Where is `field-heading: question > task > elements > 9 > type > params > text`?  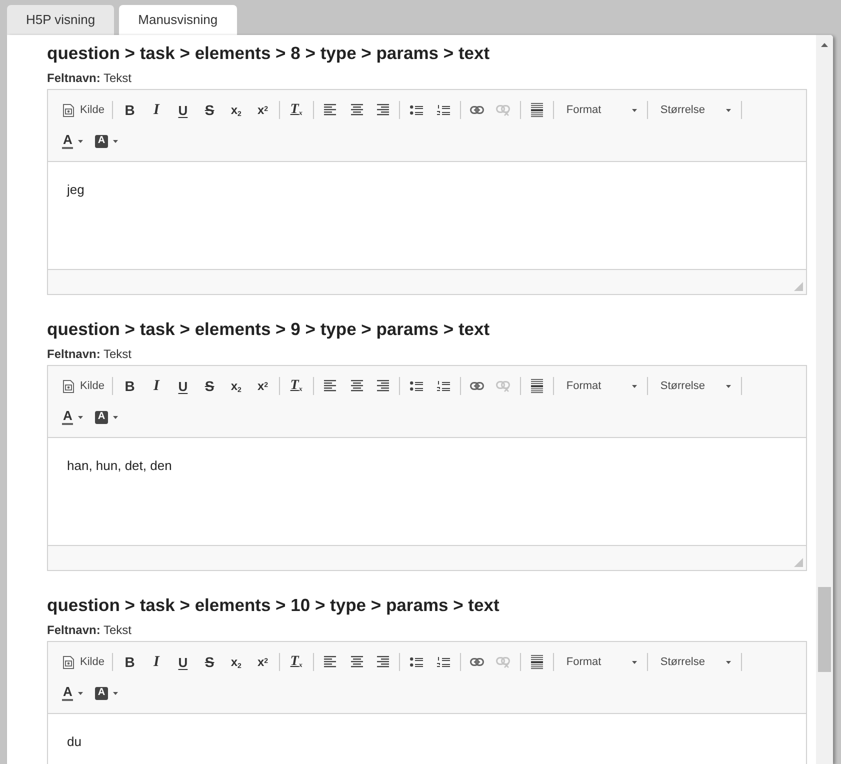
field-heading: question > task > elements > 9 > type > params > text is located at coordinates (269, 329).